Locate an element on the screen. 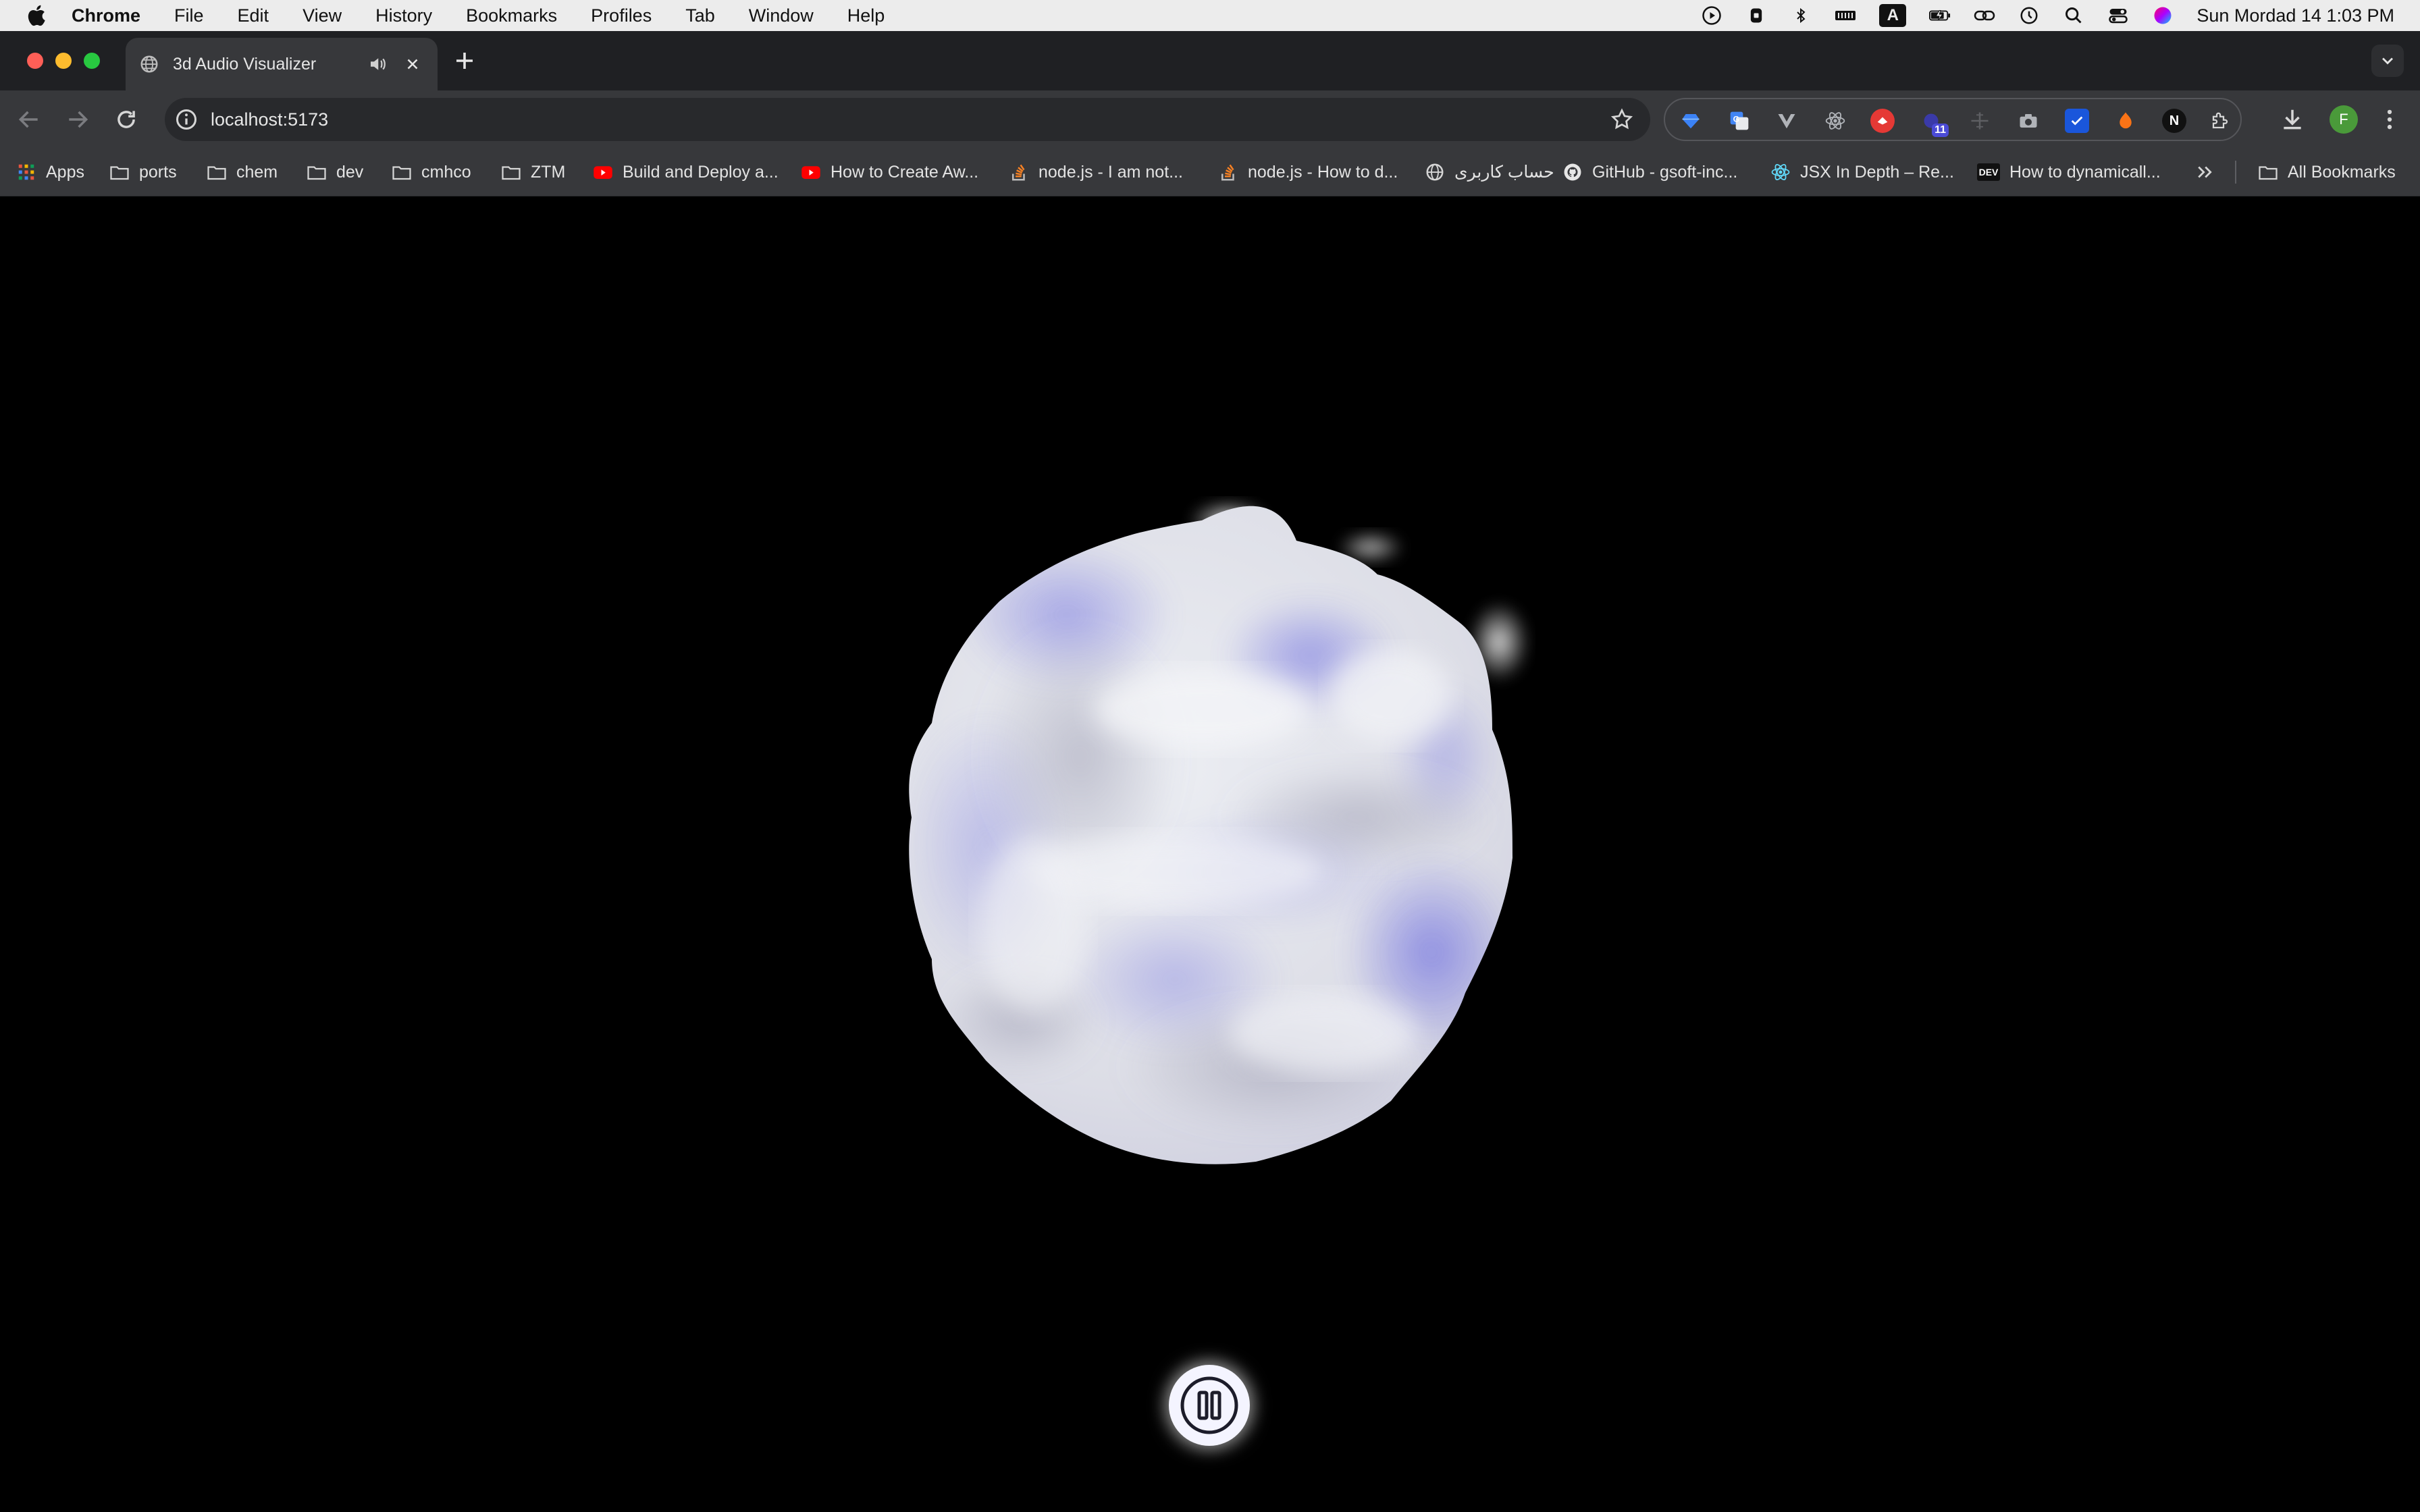 The width and height of the screenshot is (2420, 1512). menu-view: View is located at coordinates (322, 15).